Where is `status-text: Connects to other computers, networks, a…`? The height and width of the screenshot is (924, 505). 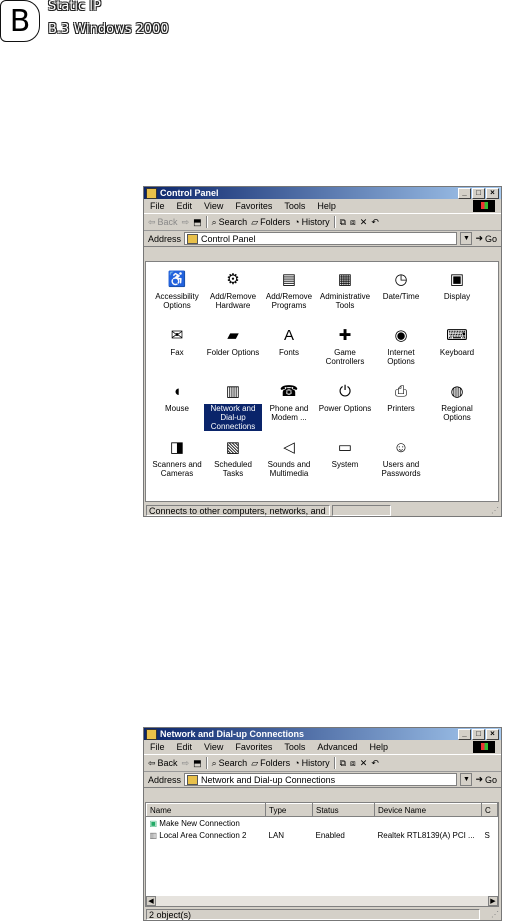
status-text: Connects to other computers, networks, a… is located at coordinates (238, 510).